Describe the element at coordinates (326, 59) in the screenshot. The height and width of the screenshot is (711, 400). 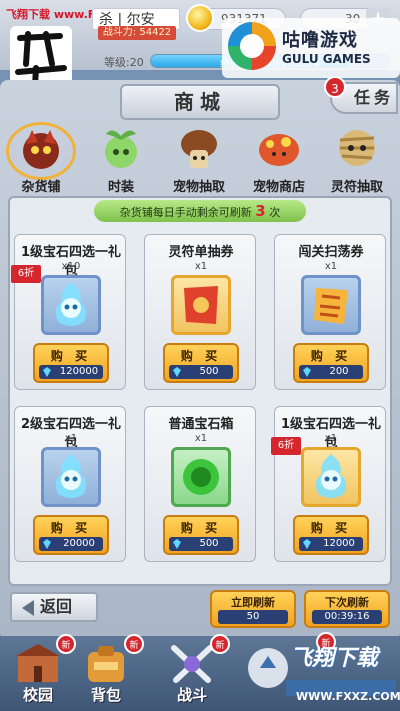
I see `publisher-name-en: GULU GAMES` at that location.